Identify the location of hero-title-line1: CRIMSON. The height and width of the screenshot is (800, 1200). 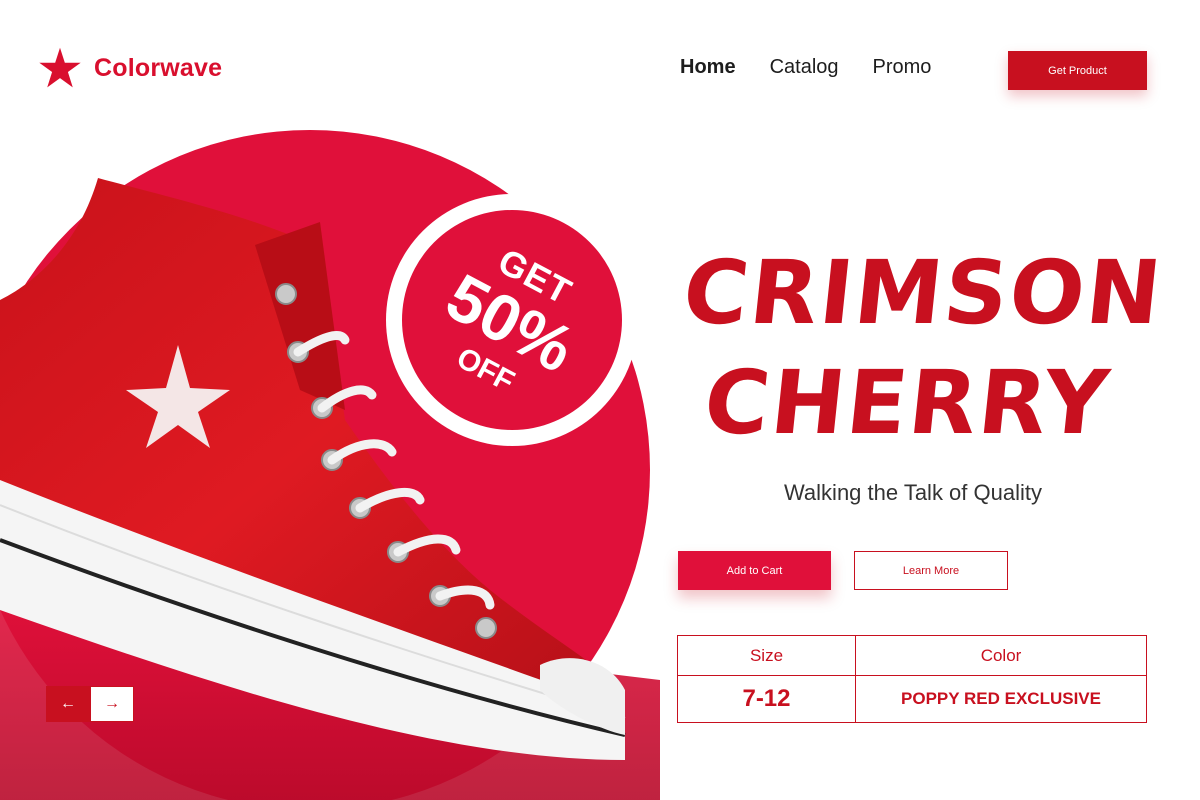
(923, 292).